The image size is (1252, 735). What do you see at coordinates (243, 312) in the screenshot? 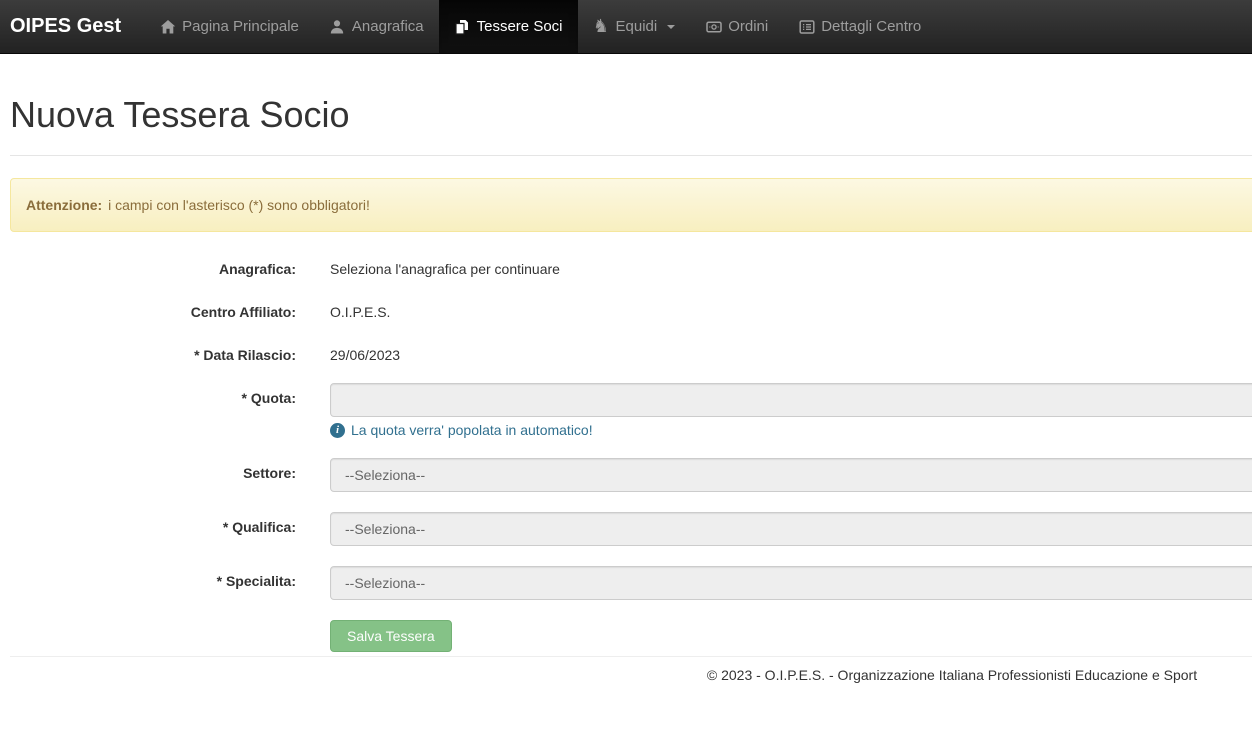
I see `centro-affiliato-label: Centro Affiliato:` at bounding box center [243, 312].